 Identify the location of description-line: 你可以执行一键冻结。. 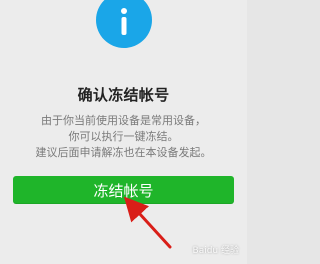
(123, 136).